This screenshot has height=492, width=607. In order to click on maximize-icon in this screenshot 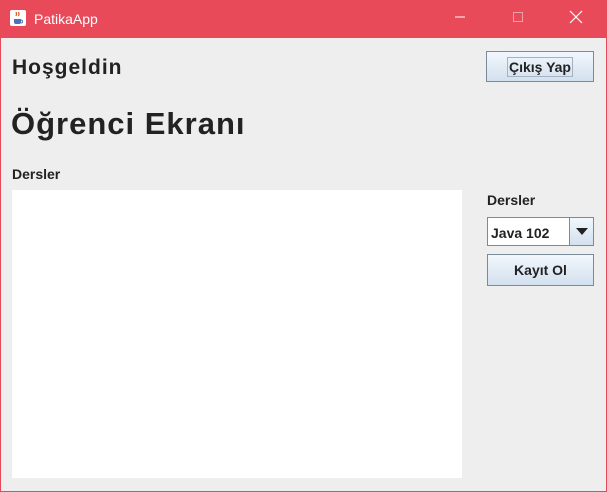, I will do `click(518, 19)`.